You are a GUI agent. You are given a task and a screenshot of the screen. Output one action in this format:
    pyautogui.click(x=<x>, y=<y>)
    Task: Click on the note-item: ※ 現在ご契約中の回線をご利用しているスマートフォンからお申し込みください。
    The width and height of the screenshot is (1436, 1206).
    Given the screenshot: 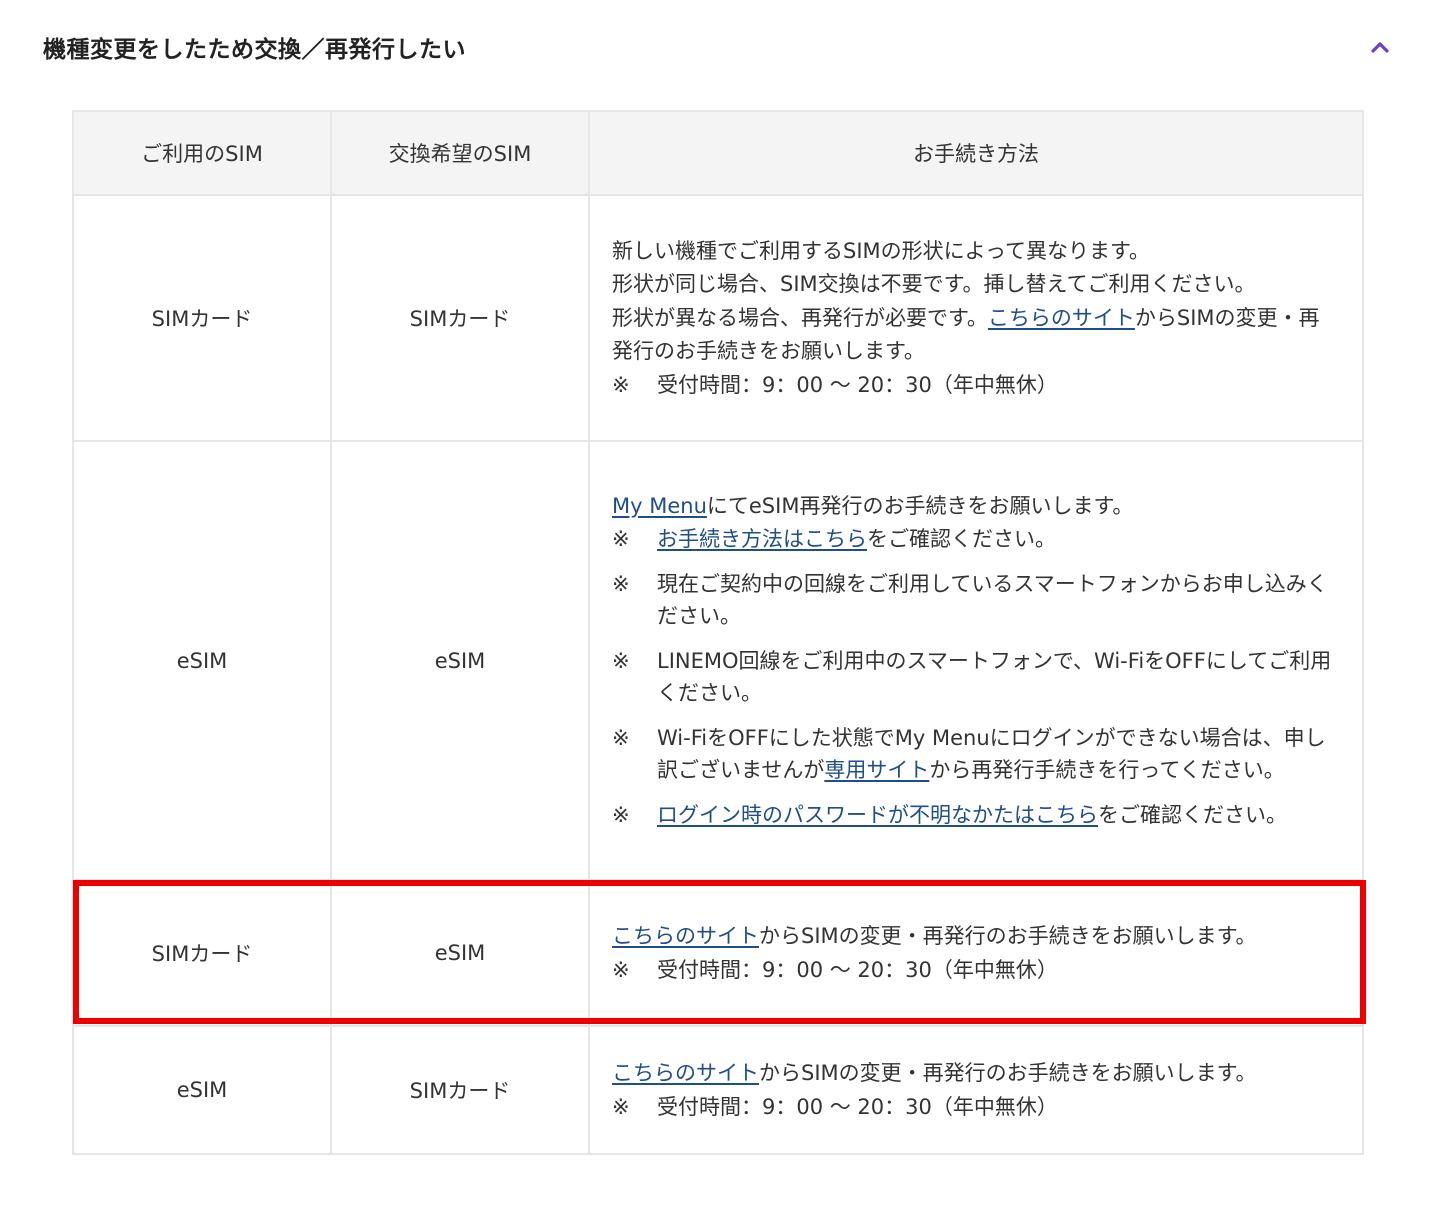 What is the action you would take?
    pyautogui.click(x=974, y=600)
    